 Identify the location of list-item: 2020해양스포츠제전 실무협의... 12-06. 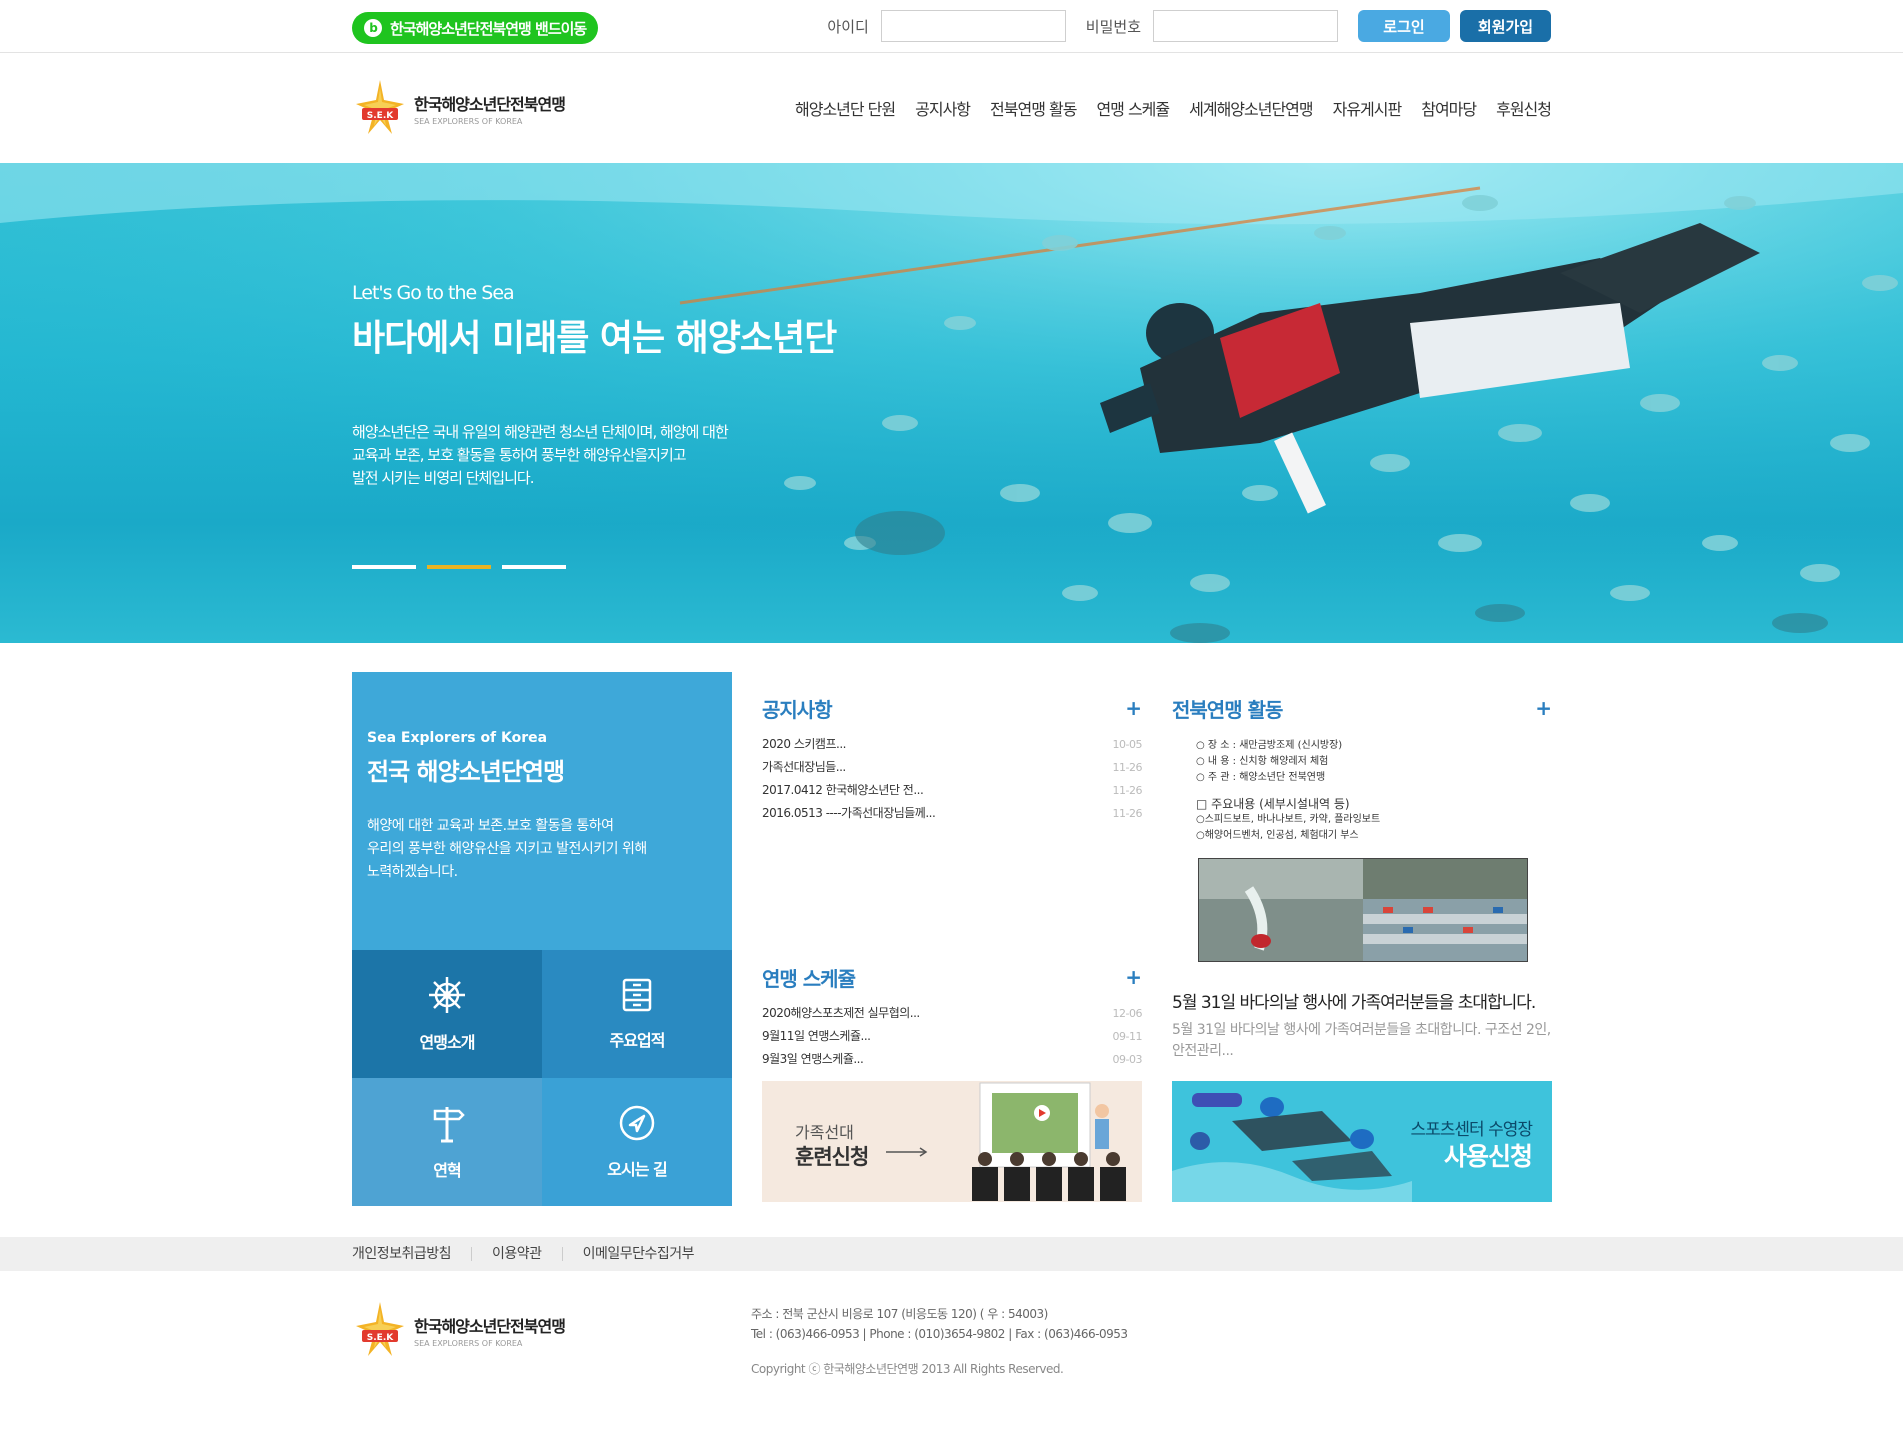
(952, 1013).